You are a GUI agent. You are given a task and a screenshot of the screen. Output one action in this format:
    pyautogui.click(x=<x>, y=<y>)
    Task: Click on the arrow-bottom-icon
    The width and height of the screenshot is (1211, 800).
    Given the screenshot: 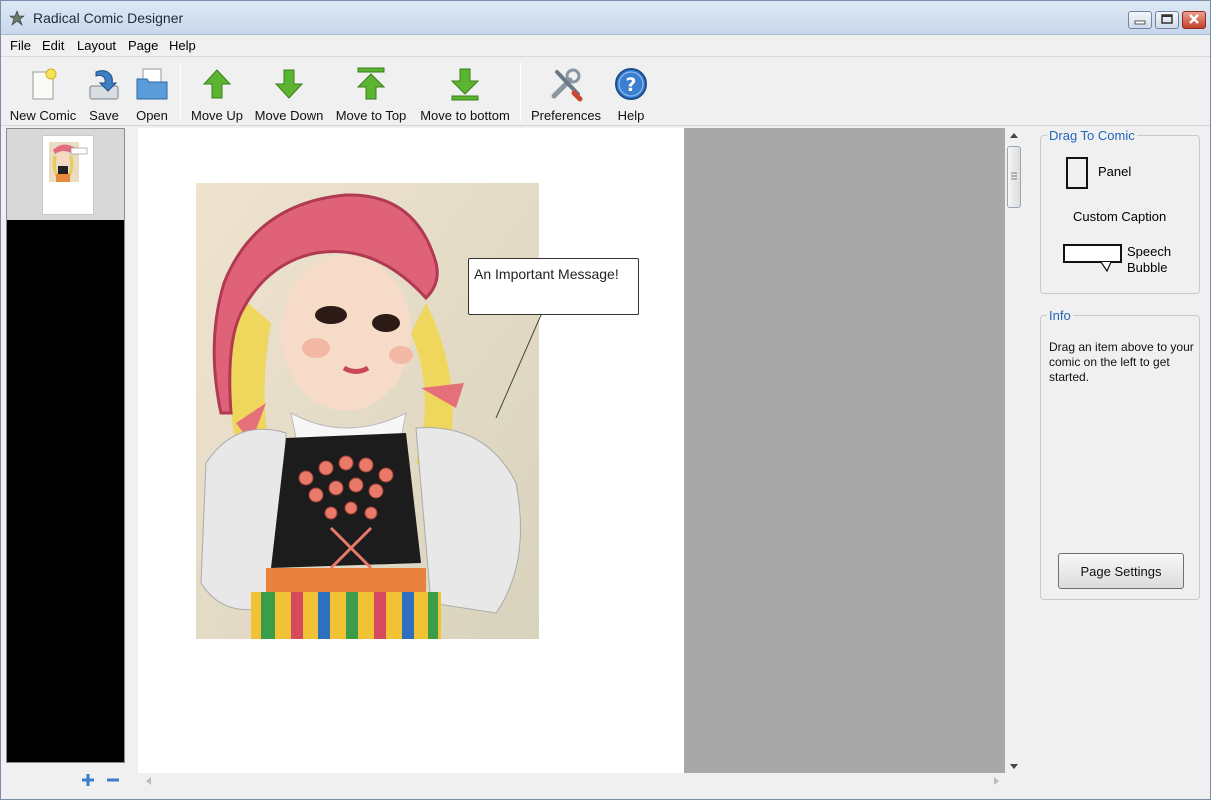 What is the action you would take?
    pyautogui.click(x=465, y=84)
    